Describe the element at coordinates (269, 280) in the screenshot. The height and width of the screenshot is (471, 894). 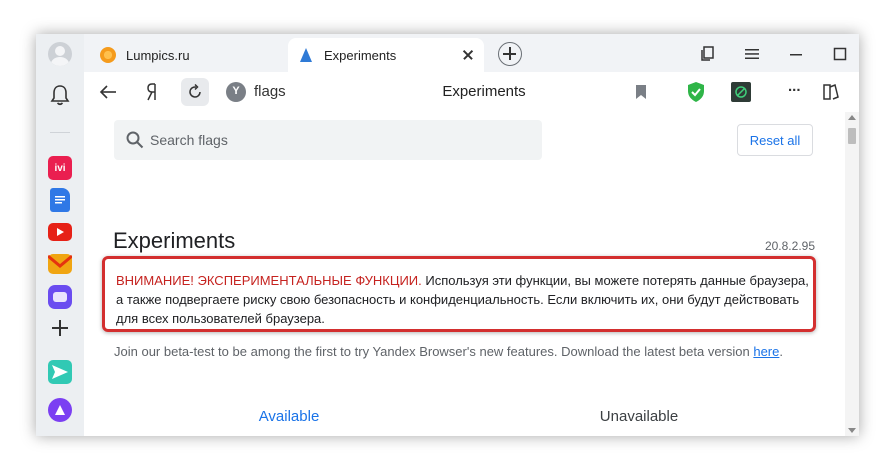
I see `warning-heading: ВНИМАНИЕ! ЭКСПЕРИМЕНТАЛЬНЫЕ ФУНКЦИИ.` at that location.